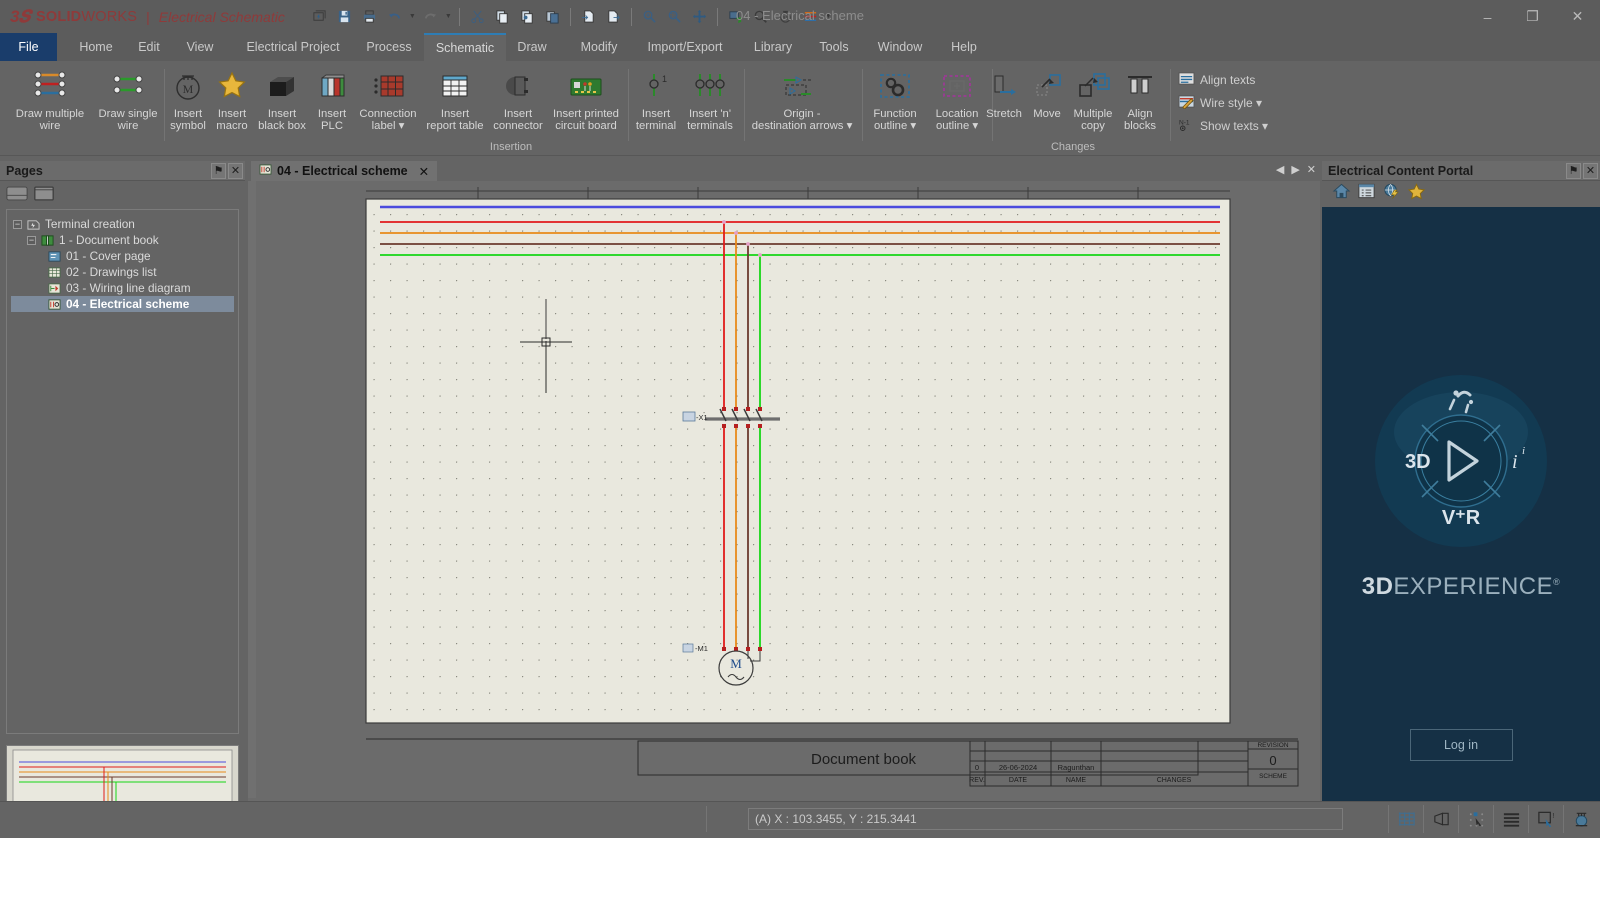 This screenshot has width=1600, height=900. What do you see at coordinates (760, 16) in the screenshot?
I see `search-icon` at bounding box center [760, 16].